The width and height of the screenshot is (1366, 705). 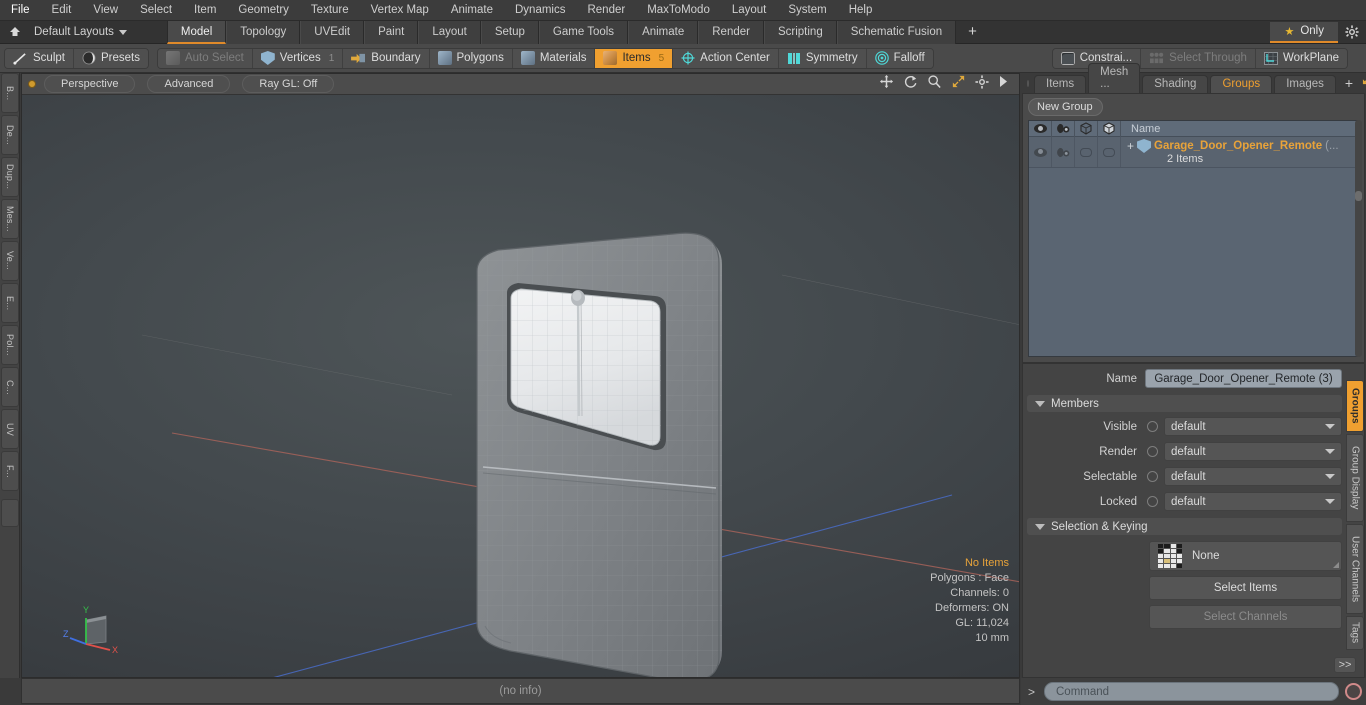 I want to click on tool-button-symmetry: Symmetry, so click(x=822, y=58).